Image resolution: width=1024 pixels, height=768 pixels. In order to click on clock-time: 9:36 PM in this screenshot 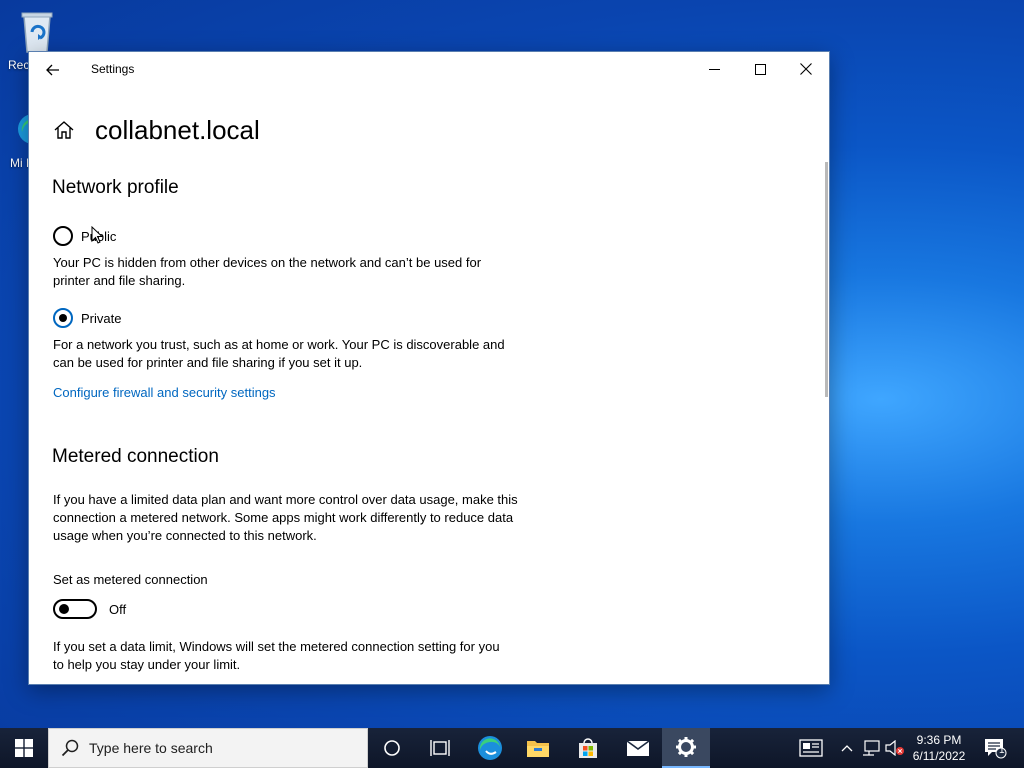, I will do `click(939, 740)`.